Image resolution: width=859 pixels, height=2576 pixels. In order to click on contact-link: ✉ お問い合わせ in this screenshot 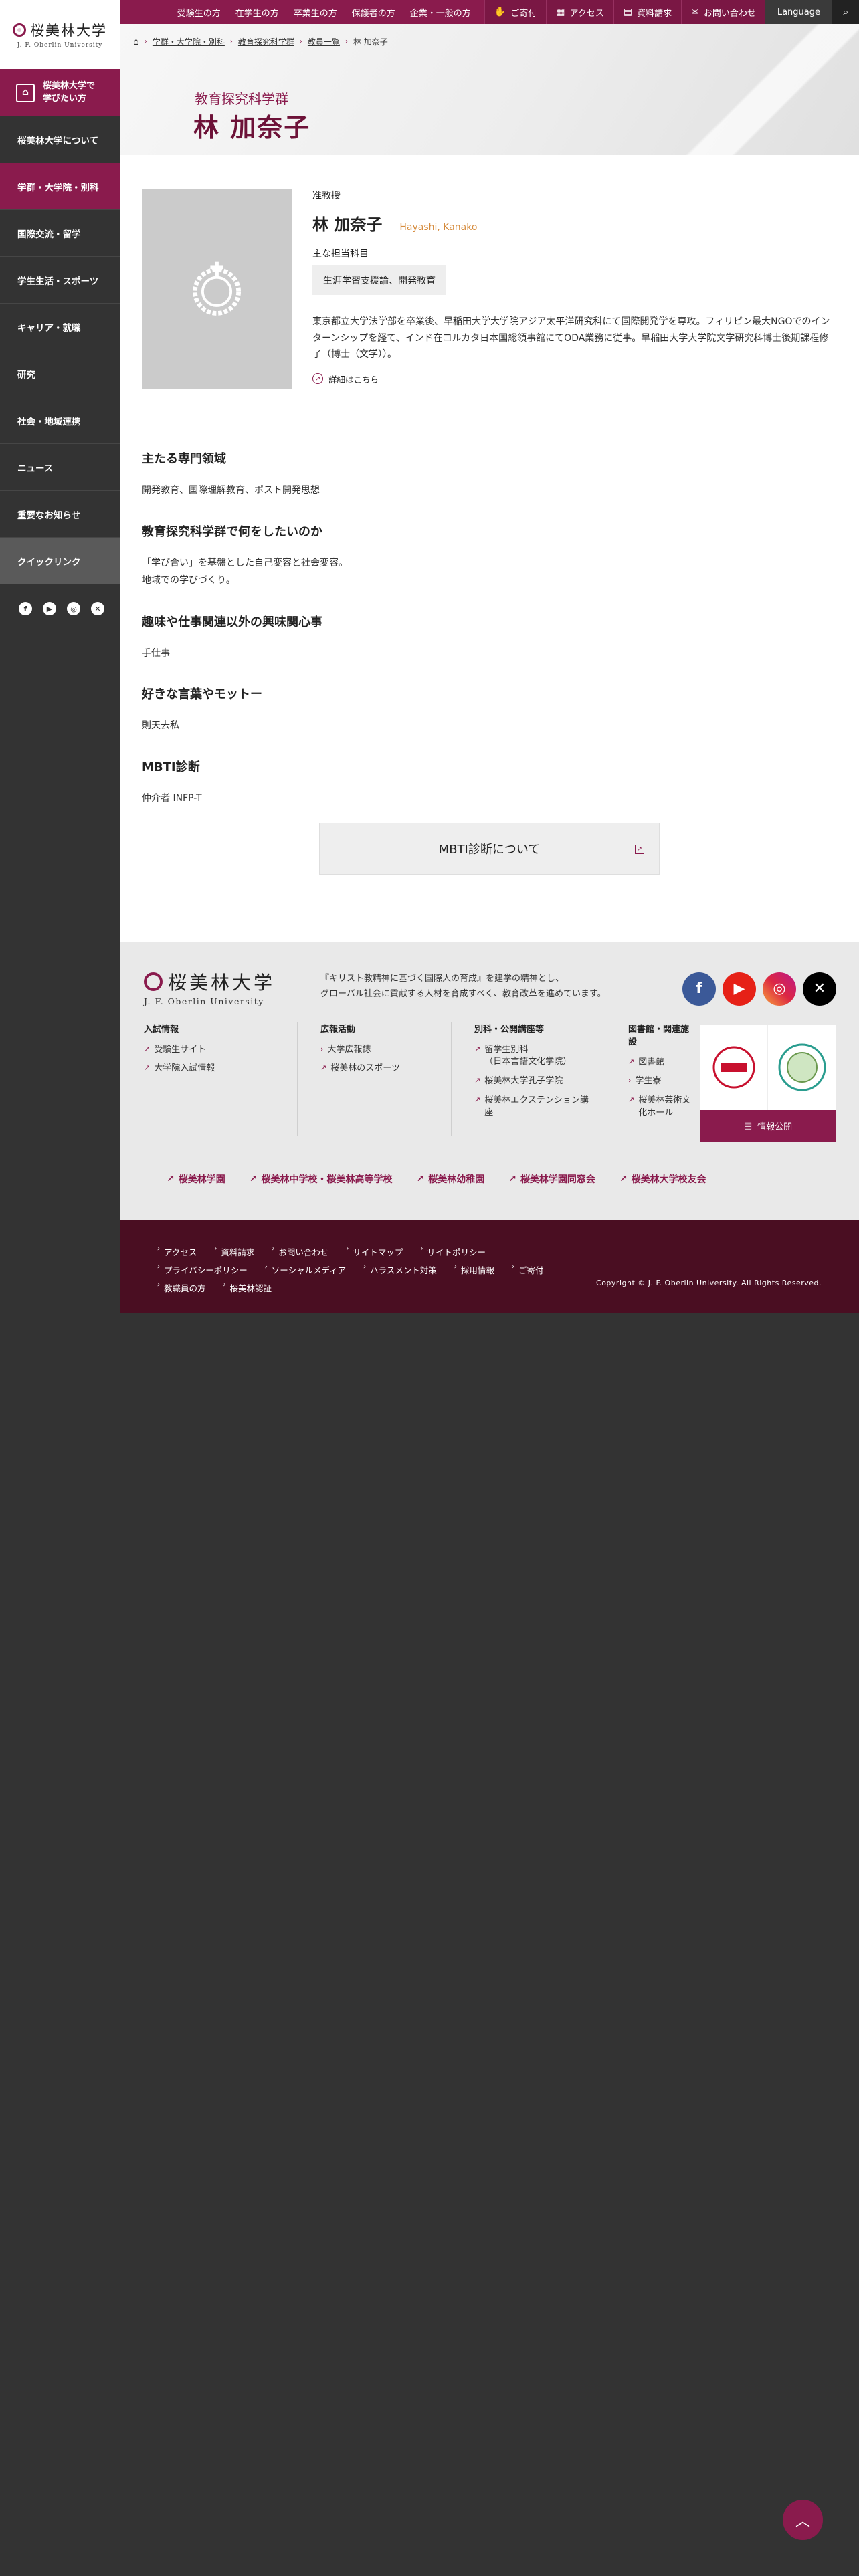, I will do `click(723, 12)`.